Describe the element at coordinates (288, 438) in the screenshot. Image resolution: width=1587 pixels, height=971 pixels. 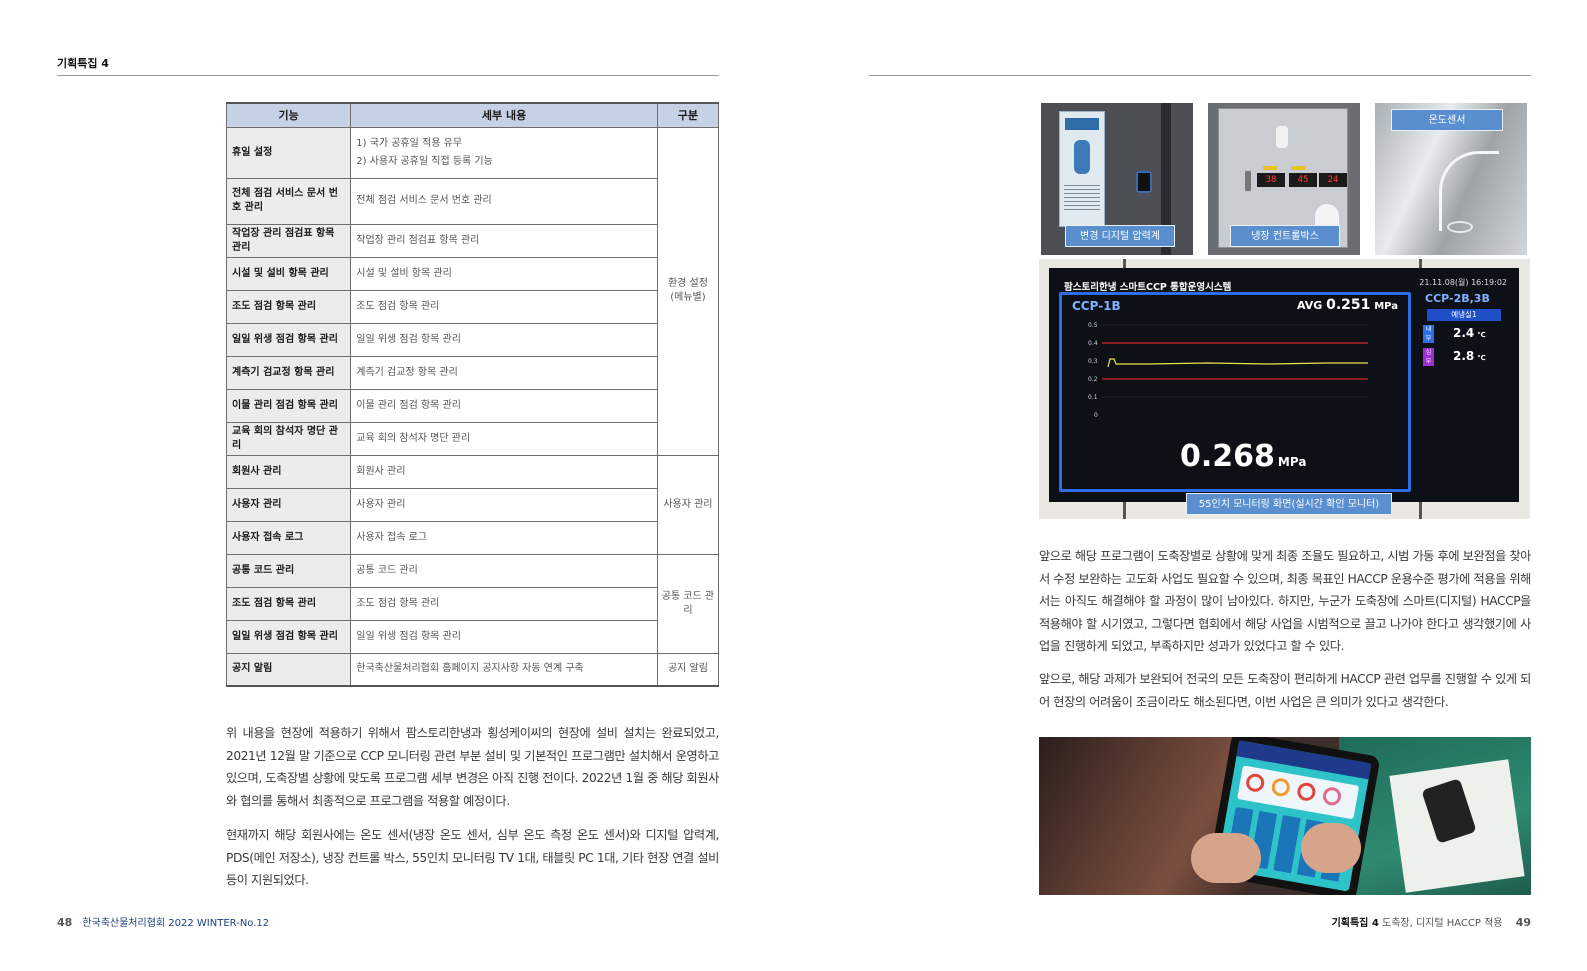
I see `feature-name-cell: 교육 회의 참석자 명단 관리` at that location.